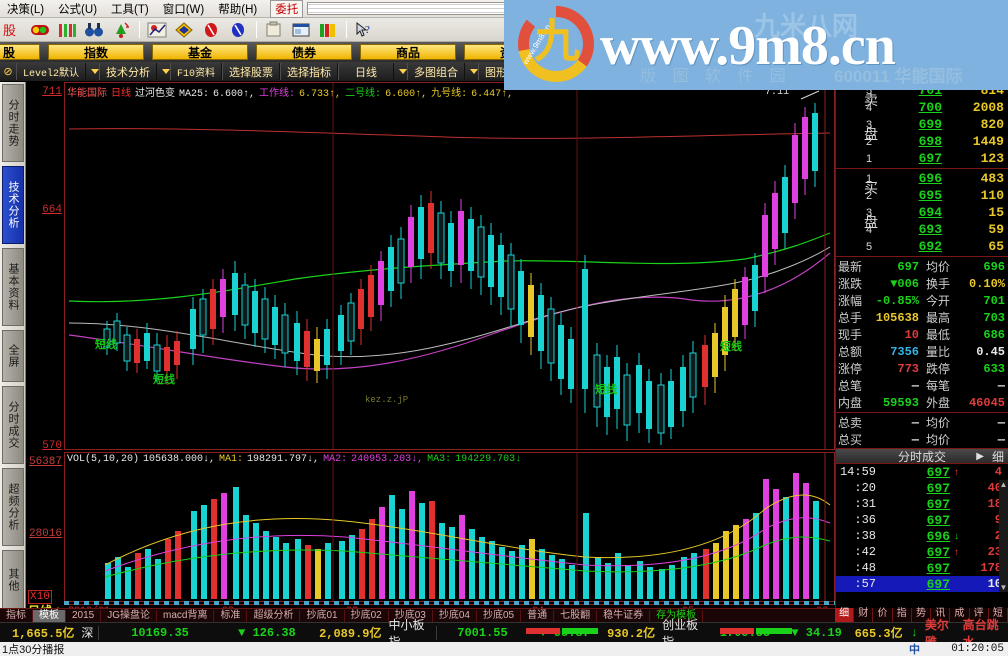 The height and width of the screenshot is (656, 1008). What do you see at coordinates (231, 615) in the screenshot?
I see `tab-standard: 标准` at bounding box center [231, 615].